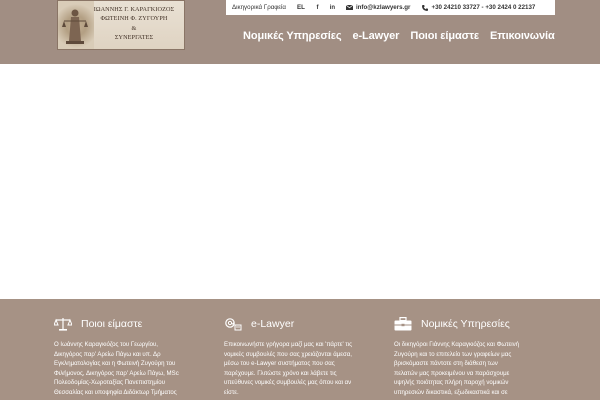 This screenshot has height=400, width=600. What do you see at coordinates (349, 7) in the screenshot?
I see `envelope-icon` at bounding box center [349, 7].